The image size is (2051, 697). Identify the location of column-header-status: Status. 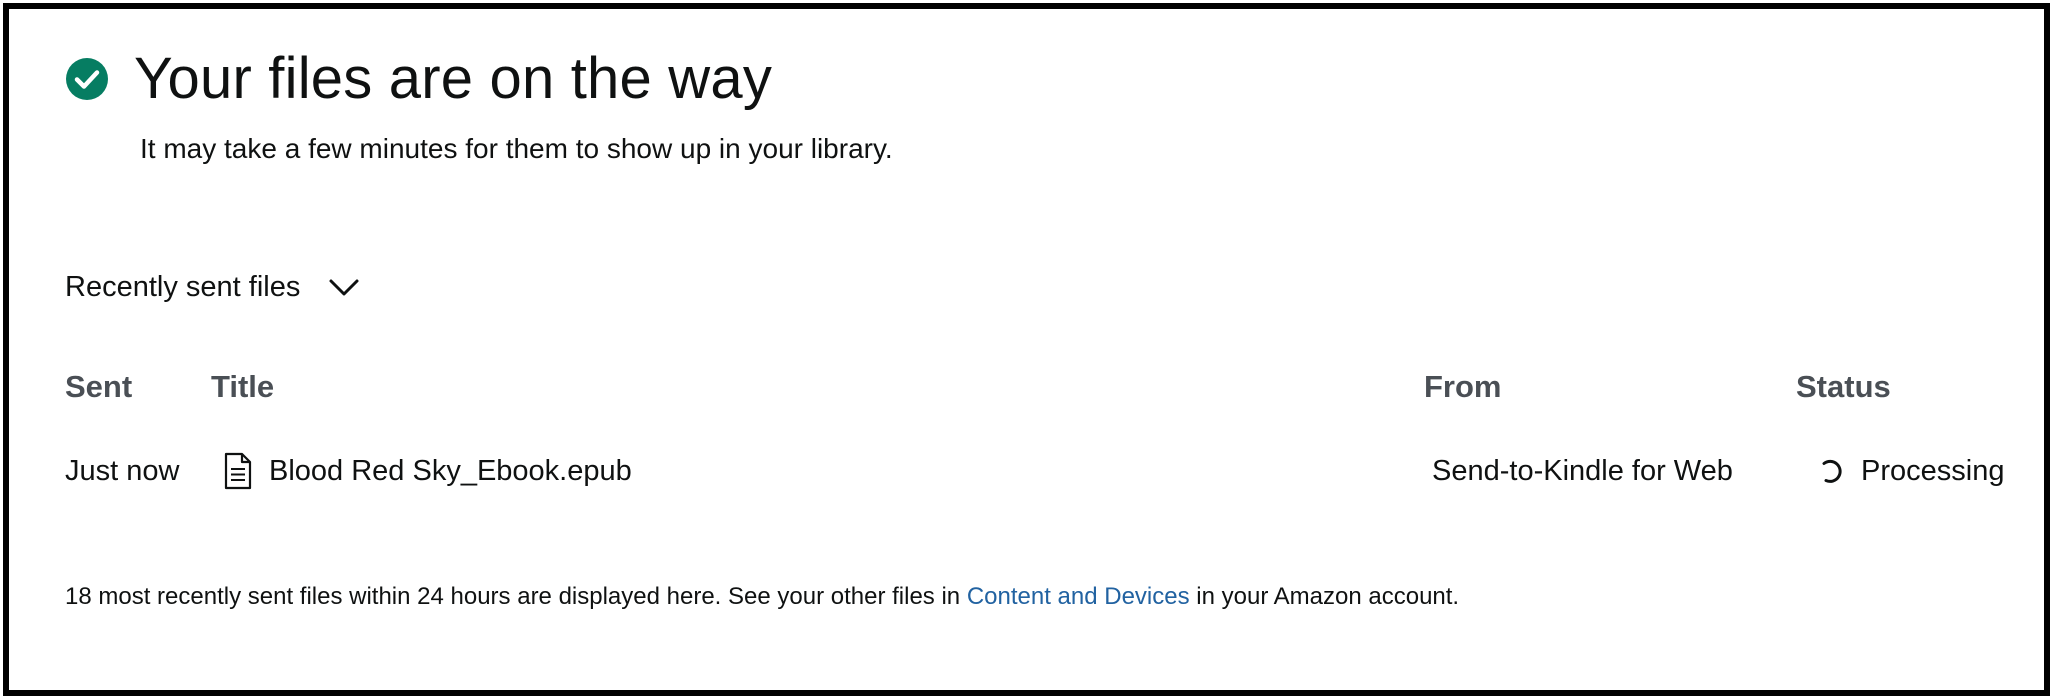
(1843, 386).